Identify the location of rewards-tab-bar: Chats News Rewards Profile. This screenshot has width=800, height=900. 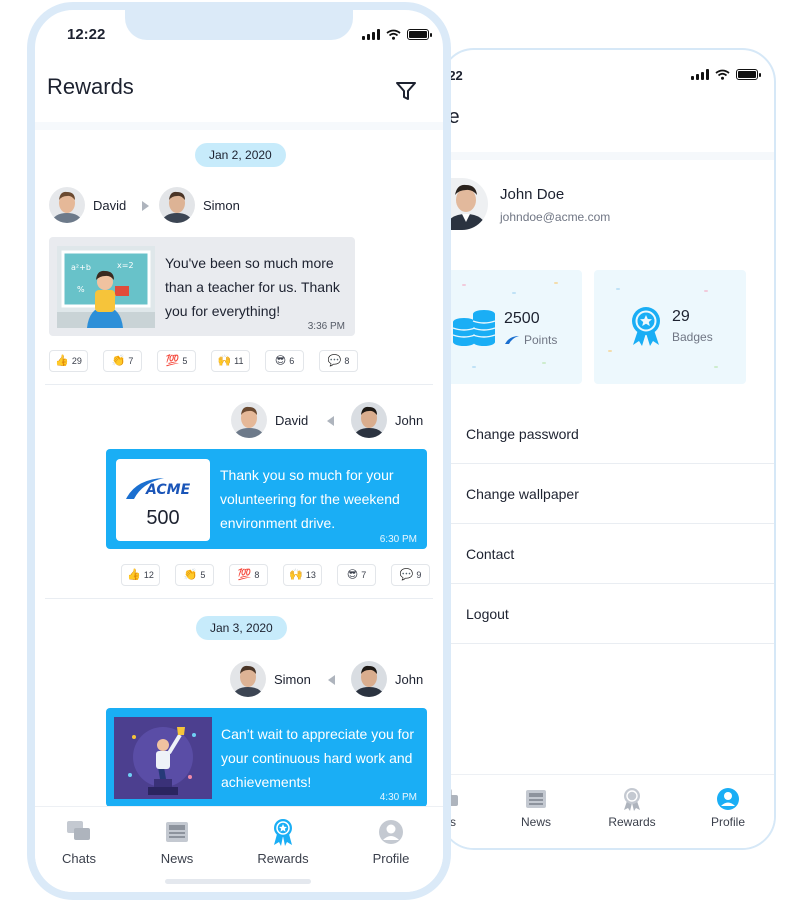
(239, 849).